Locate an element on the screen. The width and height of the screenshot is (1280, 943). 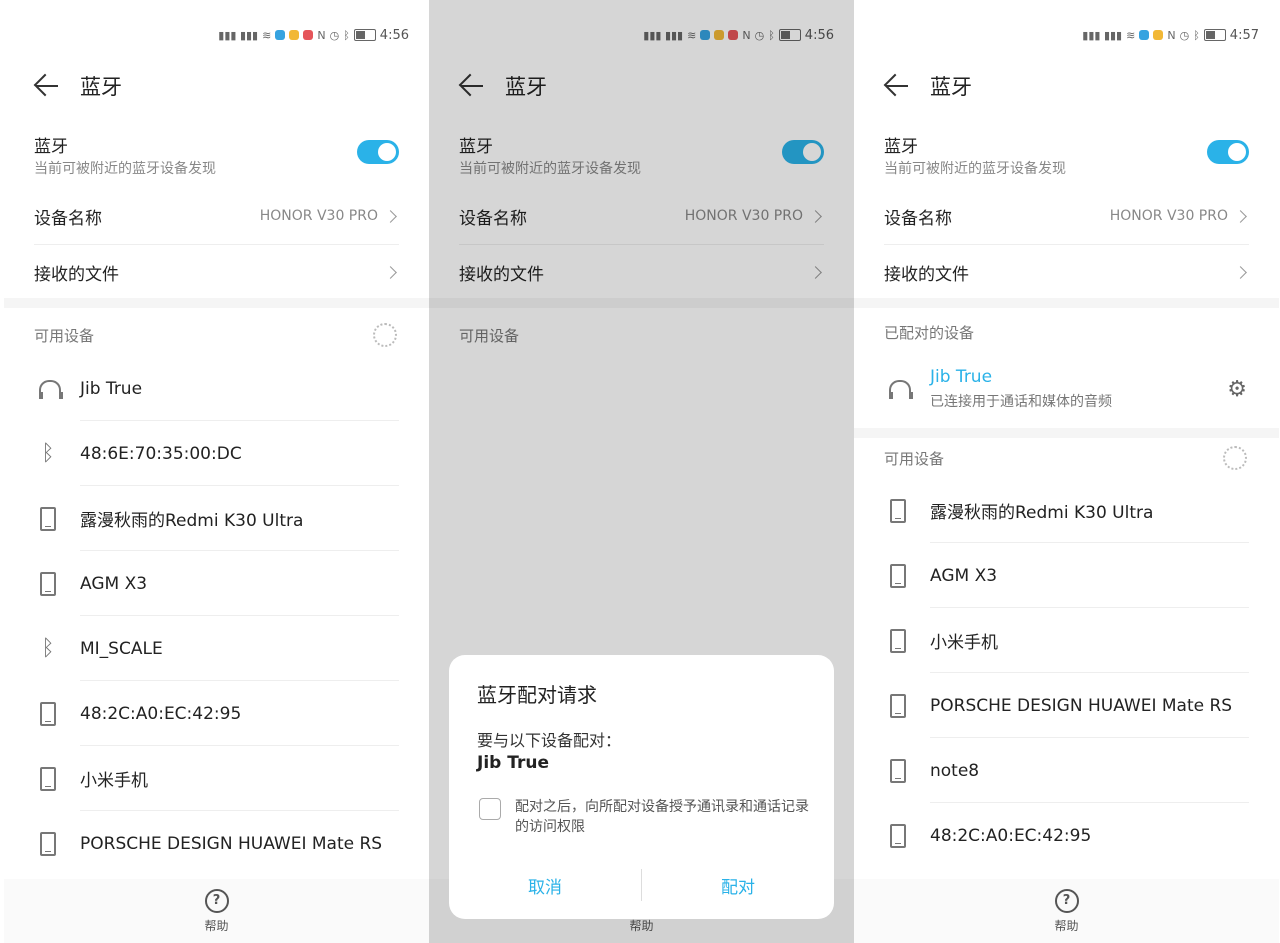
dialog-title: 蓝牙配对请求 is located at coordinates (537, 695).